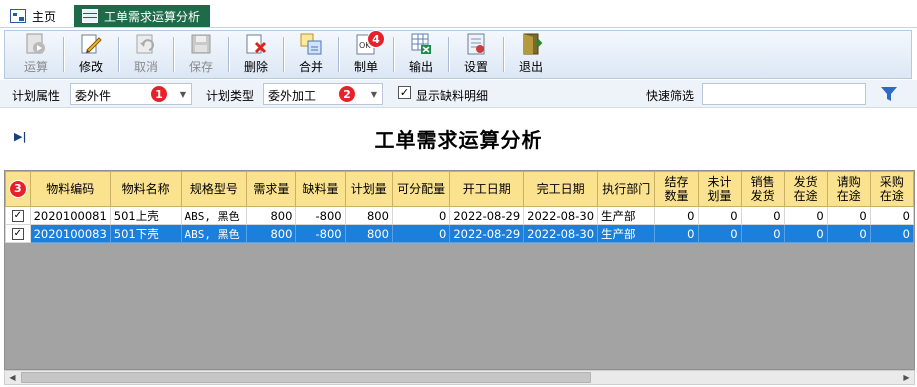  What do you see at coordinates (146, 54) in the screenshot?
I see `cancel-button: 取消` at bounding box center [146, 54].